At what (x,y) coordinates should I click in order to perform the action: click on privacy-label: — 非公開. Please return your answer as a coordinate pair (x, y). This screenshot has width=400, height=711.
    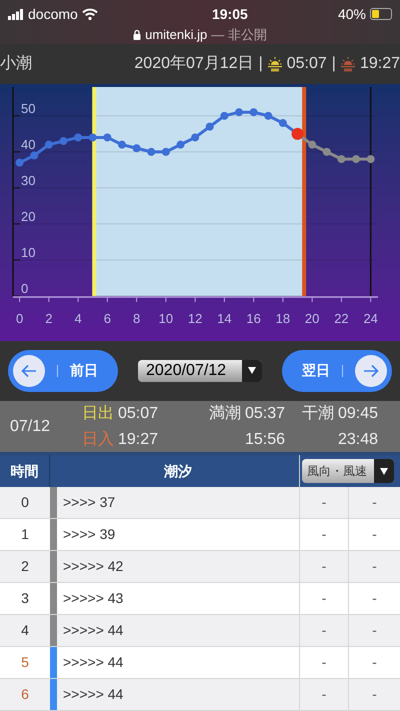
    Looking at the image, I should click on (239, 35).